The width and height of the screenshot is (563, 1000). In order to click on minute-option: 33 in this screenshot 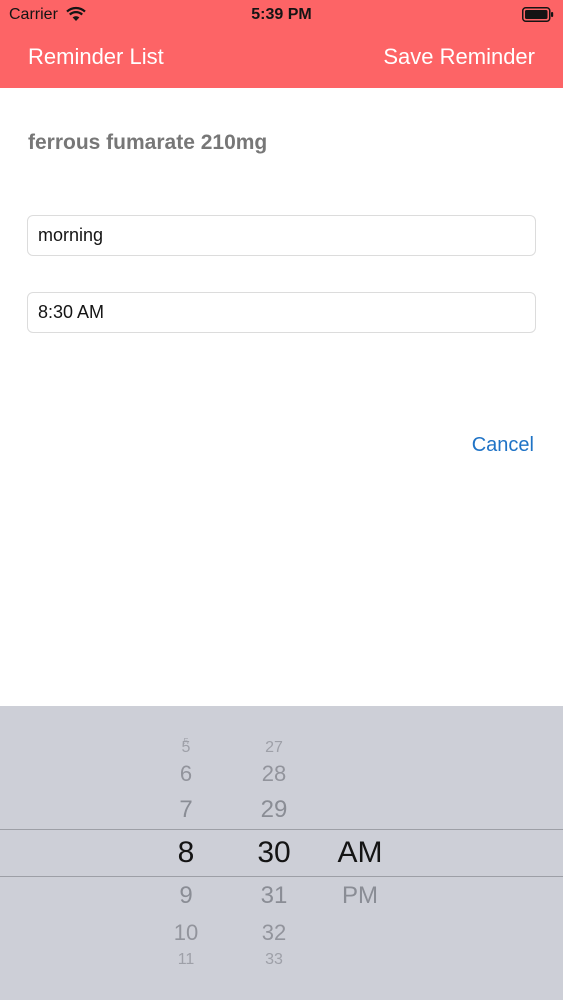, I will do `click(274, 959)`.